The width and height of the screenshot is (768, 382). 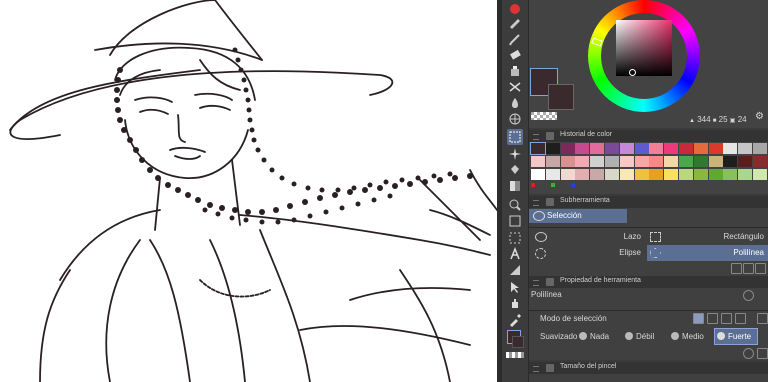 What do you see at coordinates (515, 186) in the screenshot?
I see `gradient-icon` at bounding box center [515, 186].